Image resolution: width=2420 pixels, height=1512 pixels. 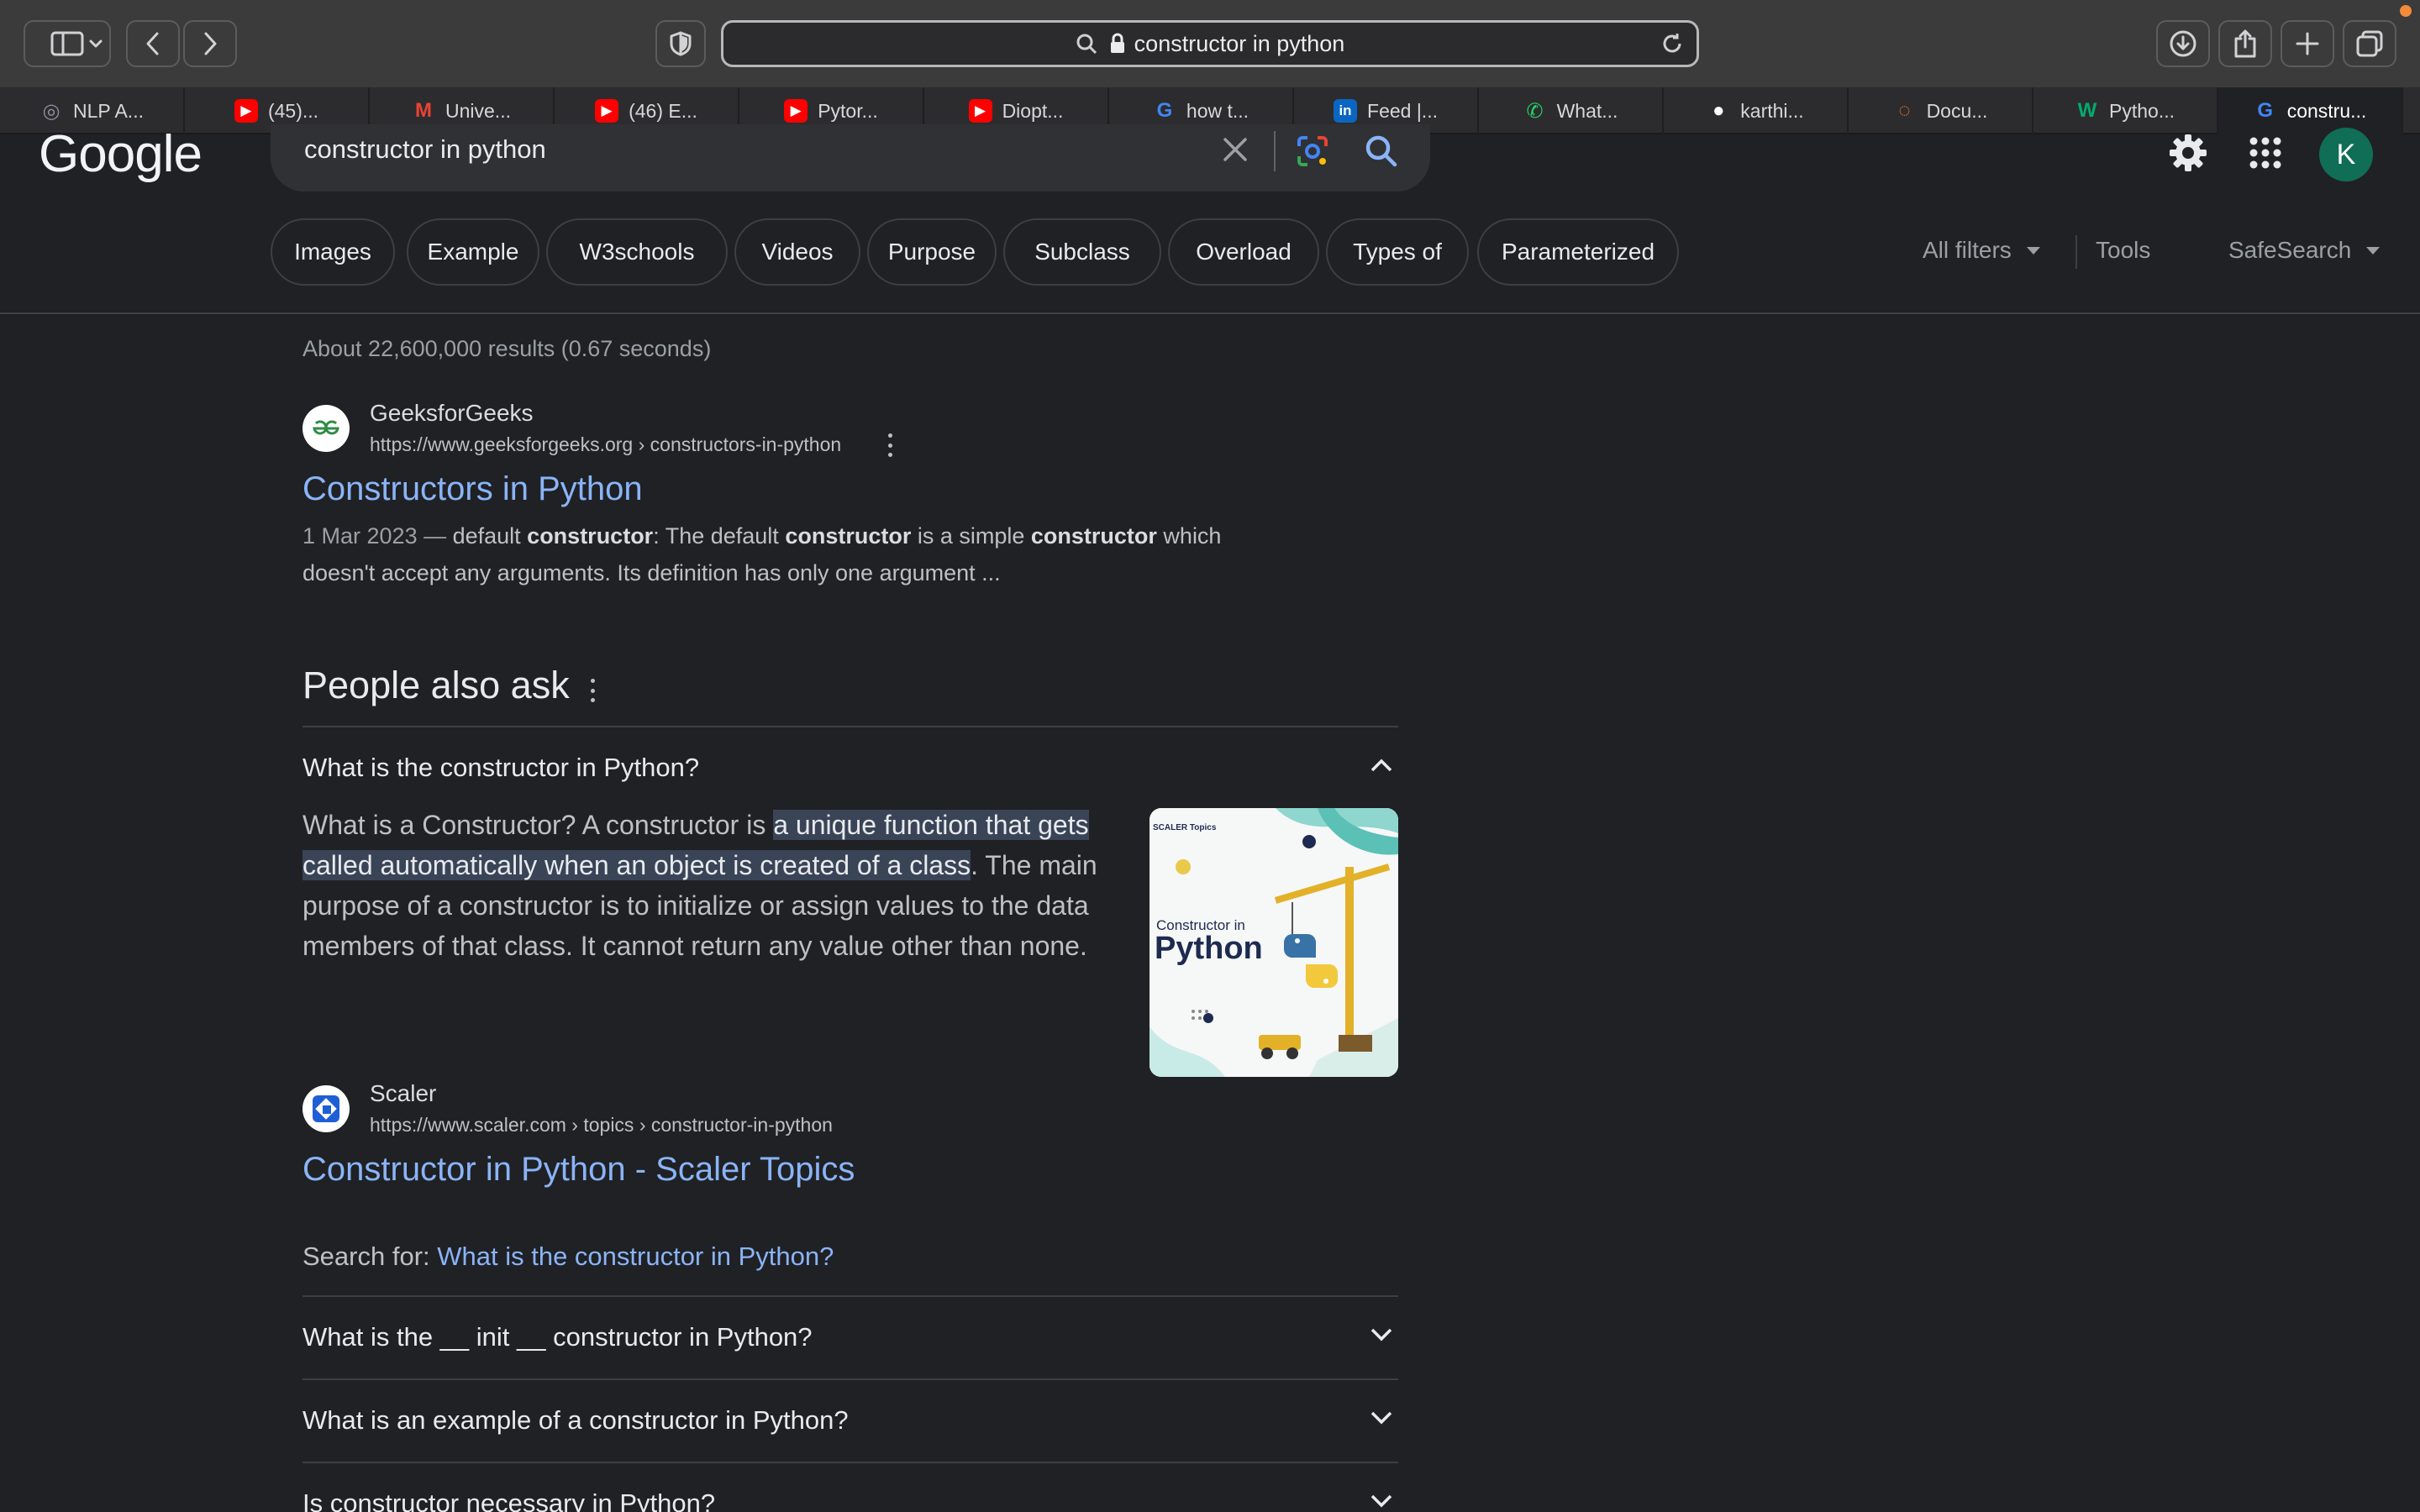 I want to click on scaler-icon, so click(x=326, y=1108).